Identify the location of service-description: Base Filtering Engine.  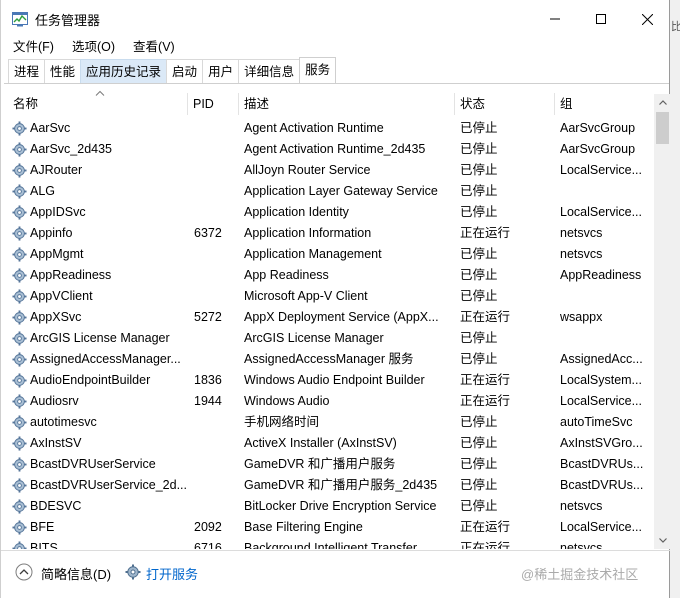
(303, 527).